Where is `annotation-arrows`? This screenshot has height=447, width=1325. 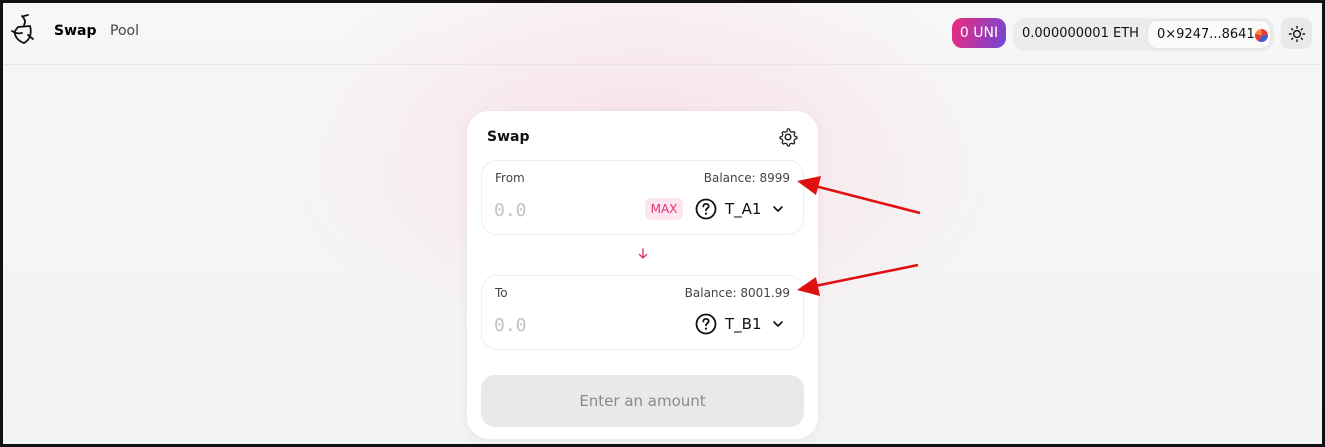 annotation-arrows is located at coordinates (859, 236).